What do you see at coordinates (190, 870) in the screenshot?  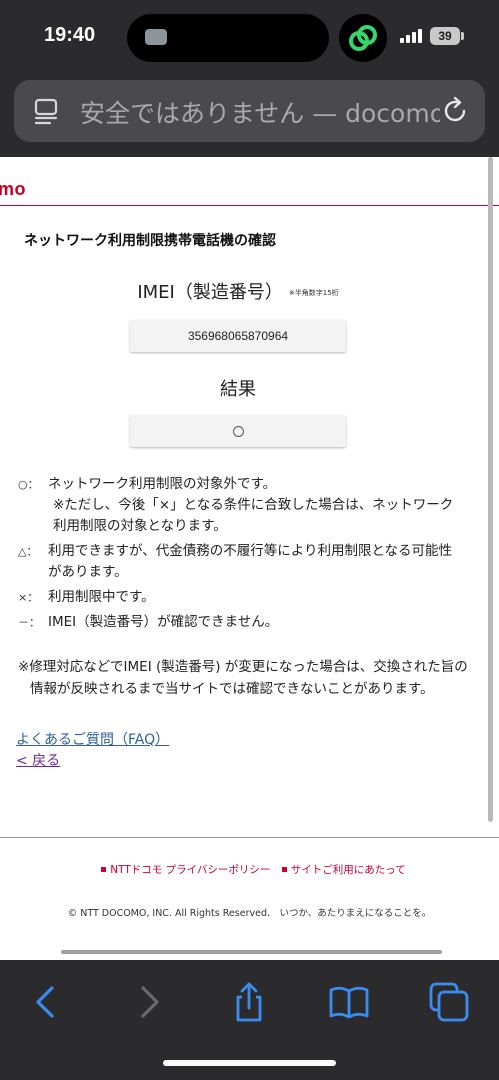 I see `privacy-policy-link: NTTドコモ プライバシーポリシー` at bounding box center [190, 870].